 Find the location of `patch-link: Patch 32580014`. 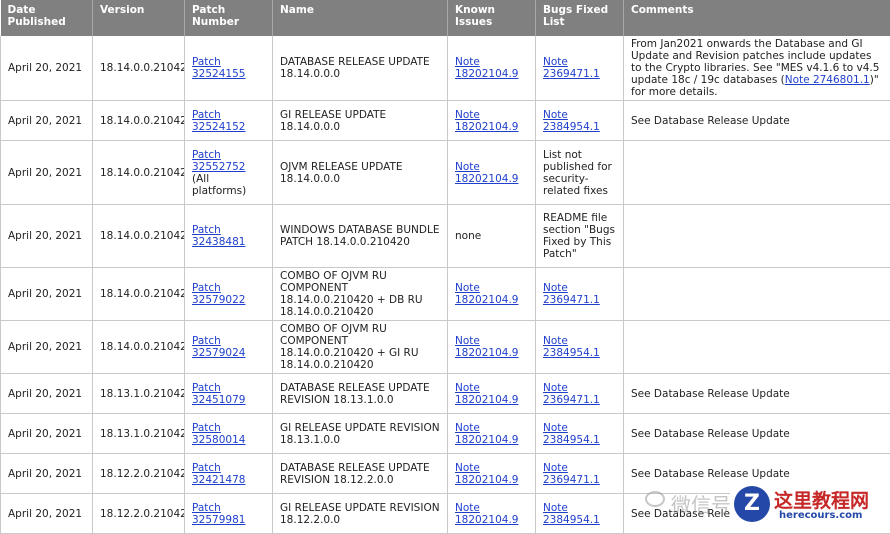

patch-link: Patch 32580014 is located at coordinates (218, 434).